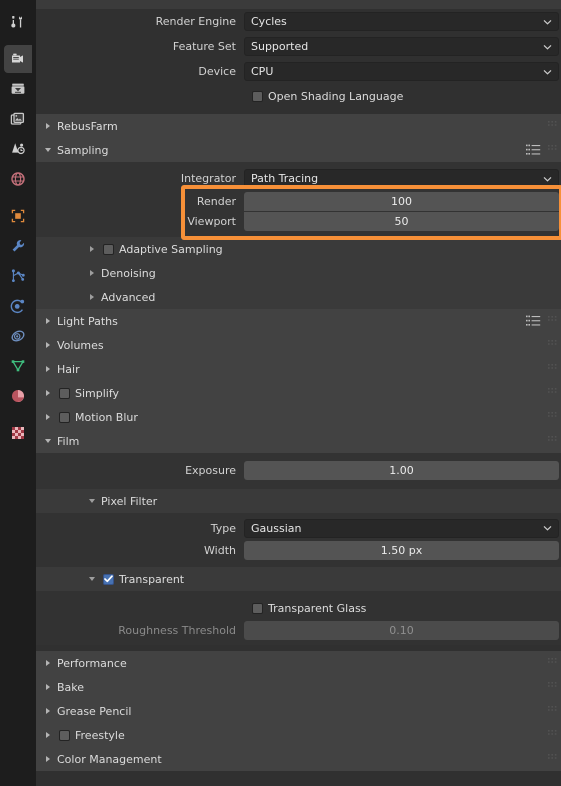 The height and width of the screenshot is (786, 561). I want to click on tab-modifier-properties, so click(18, 246).